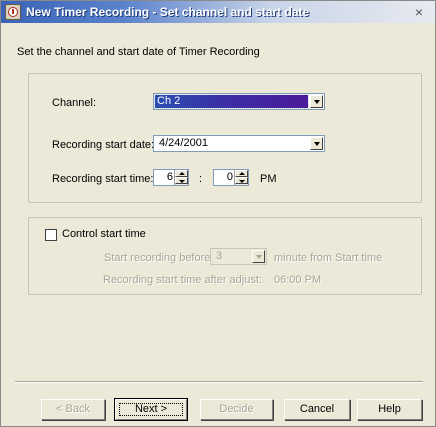  I want to click on minute-updown, so click(241, 177).